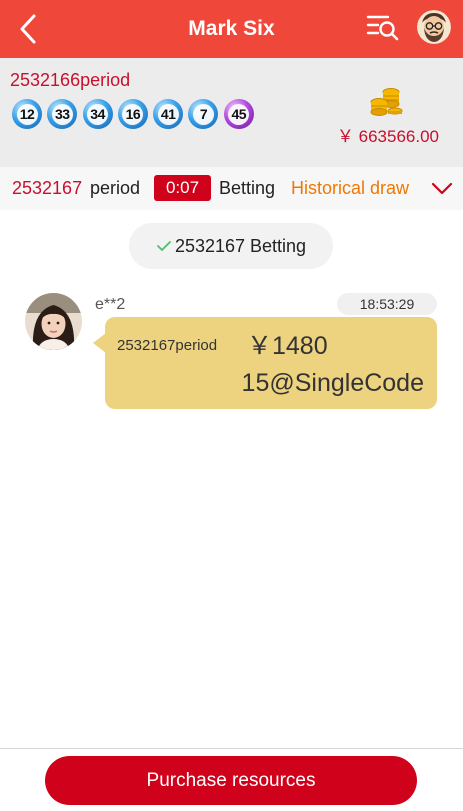 Image resolution: width=463 pixels, height=811 pixels. I want to click on draw-ball-number: 41, so click(168, 114).